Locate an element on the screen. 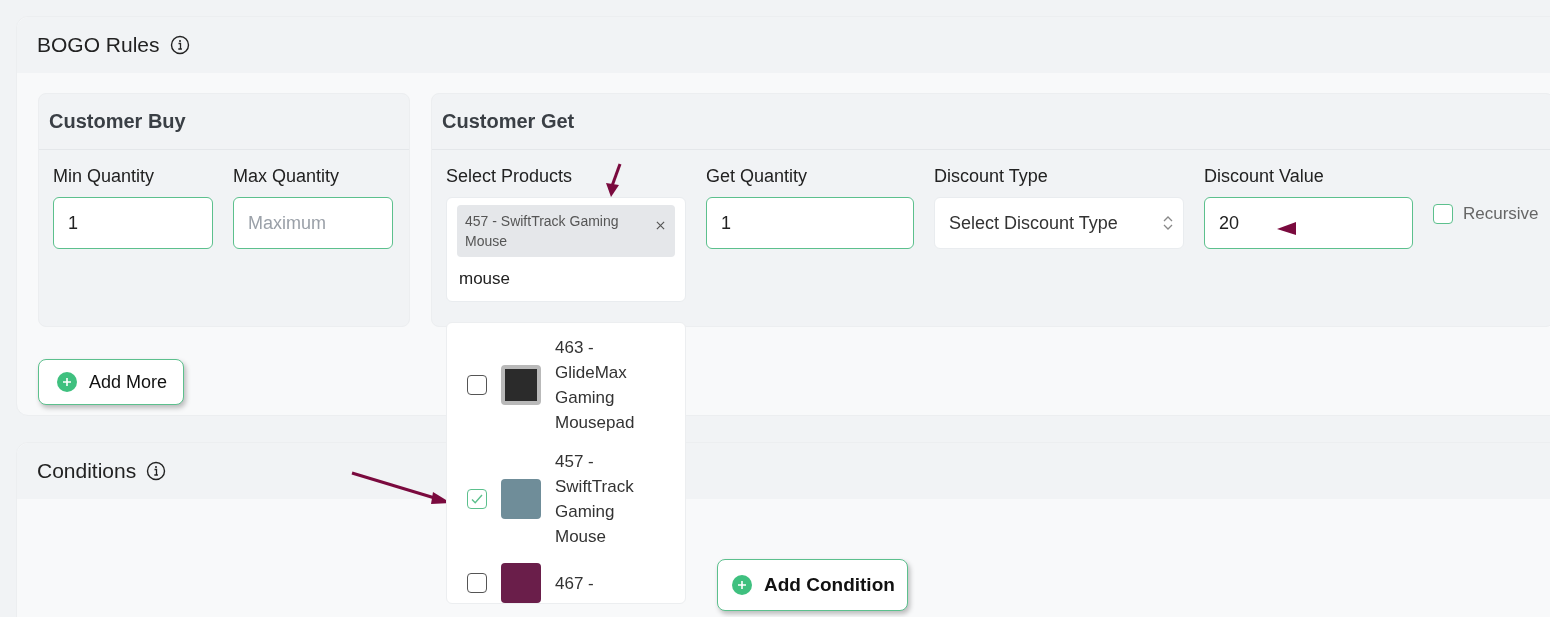  card-title: Customer Get is located at coordinates (508, 121).